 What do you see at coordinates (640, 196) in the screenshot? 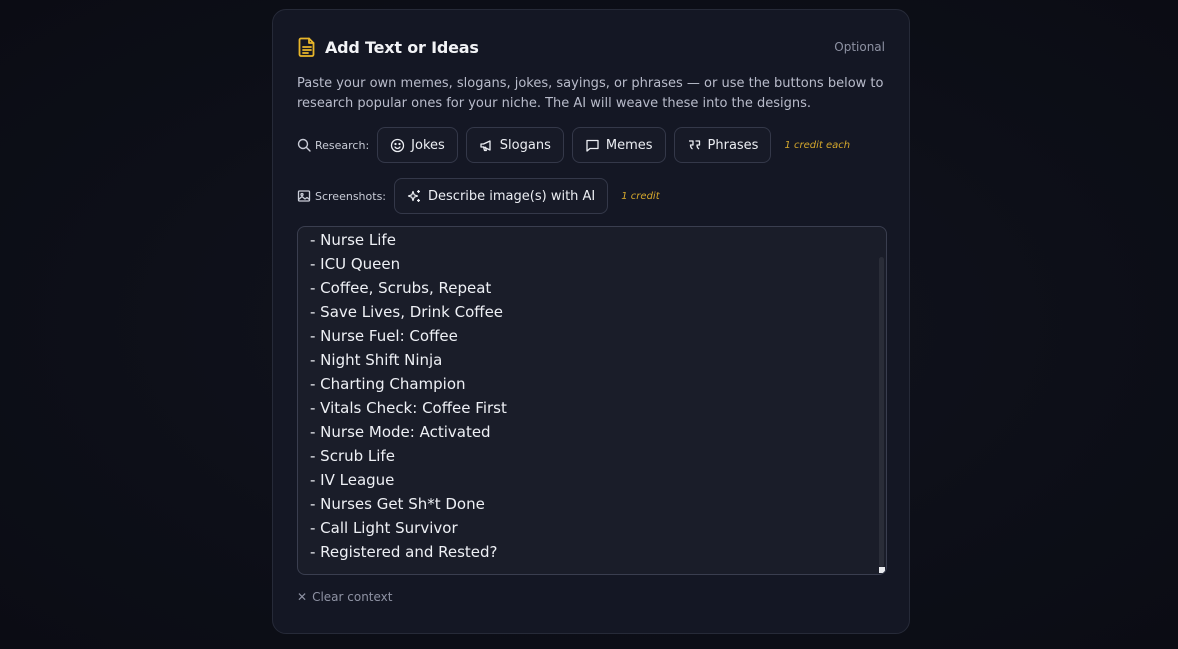
I see `screenshots-credit-note: 1 credit` at bounding box center [640, 196].